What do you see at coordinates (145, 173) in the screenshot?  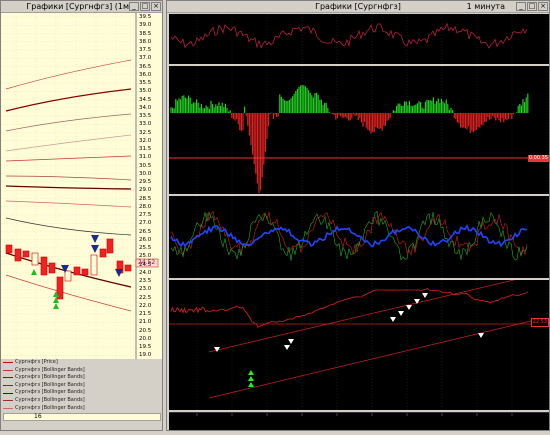 I see `price-axis-label: 30.0` at bounding box center [145, 173].